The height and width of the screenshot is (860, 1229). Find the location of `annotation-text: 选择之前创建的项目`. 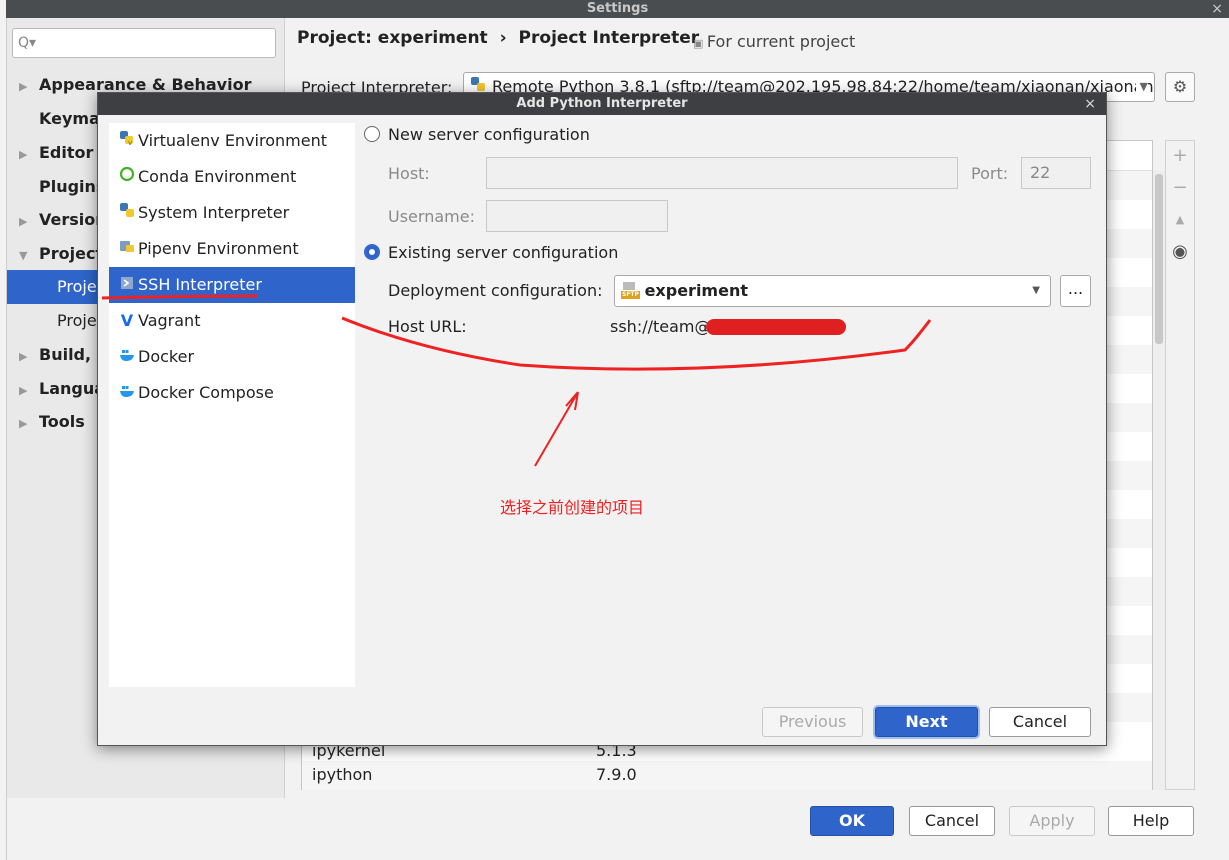

annotation-text: 选择之前创建的项目 is located at coordinates (572, 507).